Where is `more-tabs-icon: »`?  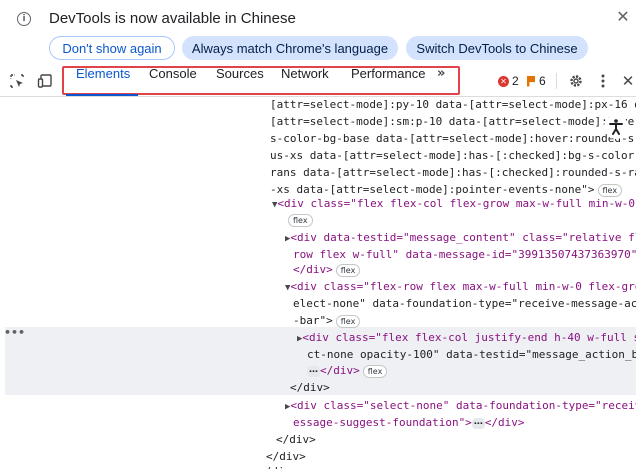 more-tabs-icon: » is located at coordinates (441, 81).